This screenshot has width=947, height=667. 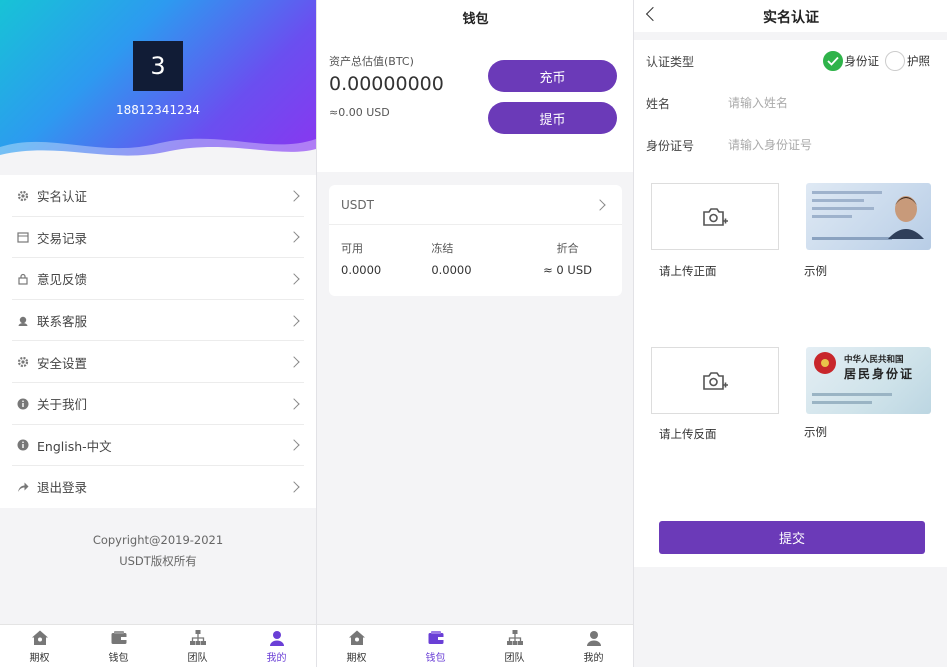 What do you see at coordinates (158, 66) in the screenshot?
I see `avatar: 3` at bounding box center [158, 66].